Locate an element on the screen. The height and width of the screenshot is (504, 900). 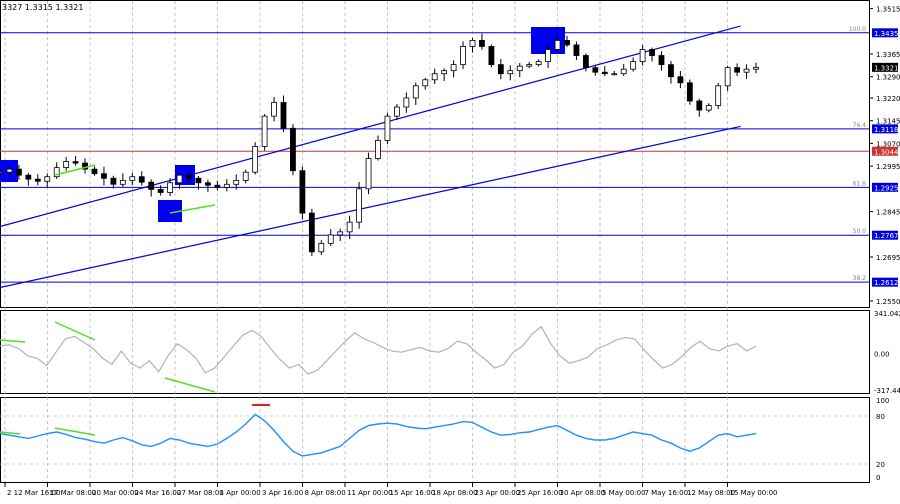
cci-tick-label: 341.0423 is located at coordinates (887, 314).